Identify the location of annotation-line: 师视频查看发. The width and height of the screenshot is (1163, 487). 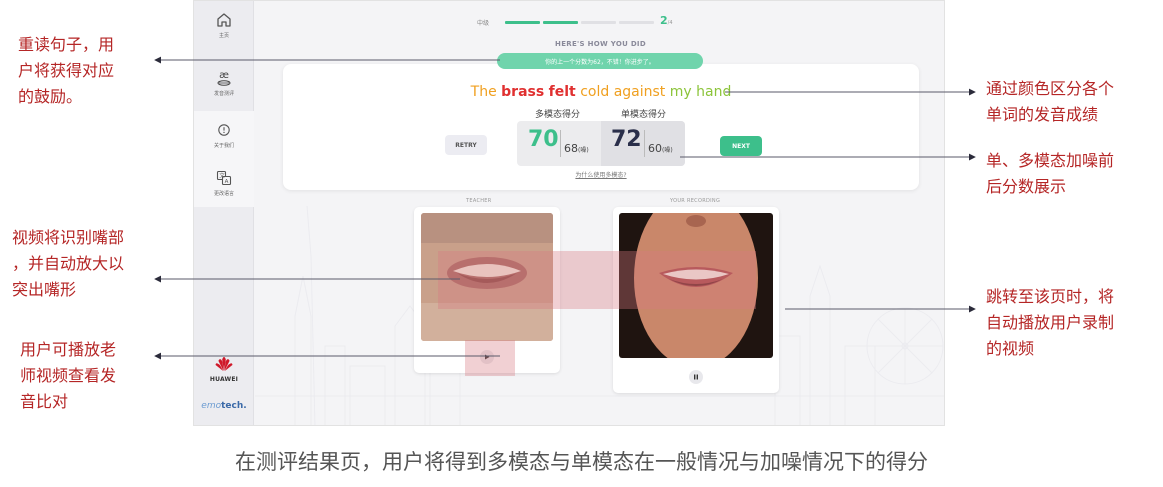
(68, 375).